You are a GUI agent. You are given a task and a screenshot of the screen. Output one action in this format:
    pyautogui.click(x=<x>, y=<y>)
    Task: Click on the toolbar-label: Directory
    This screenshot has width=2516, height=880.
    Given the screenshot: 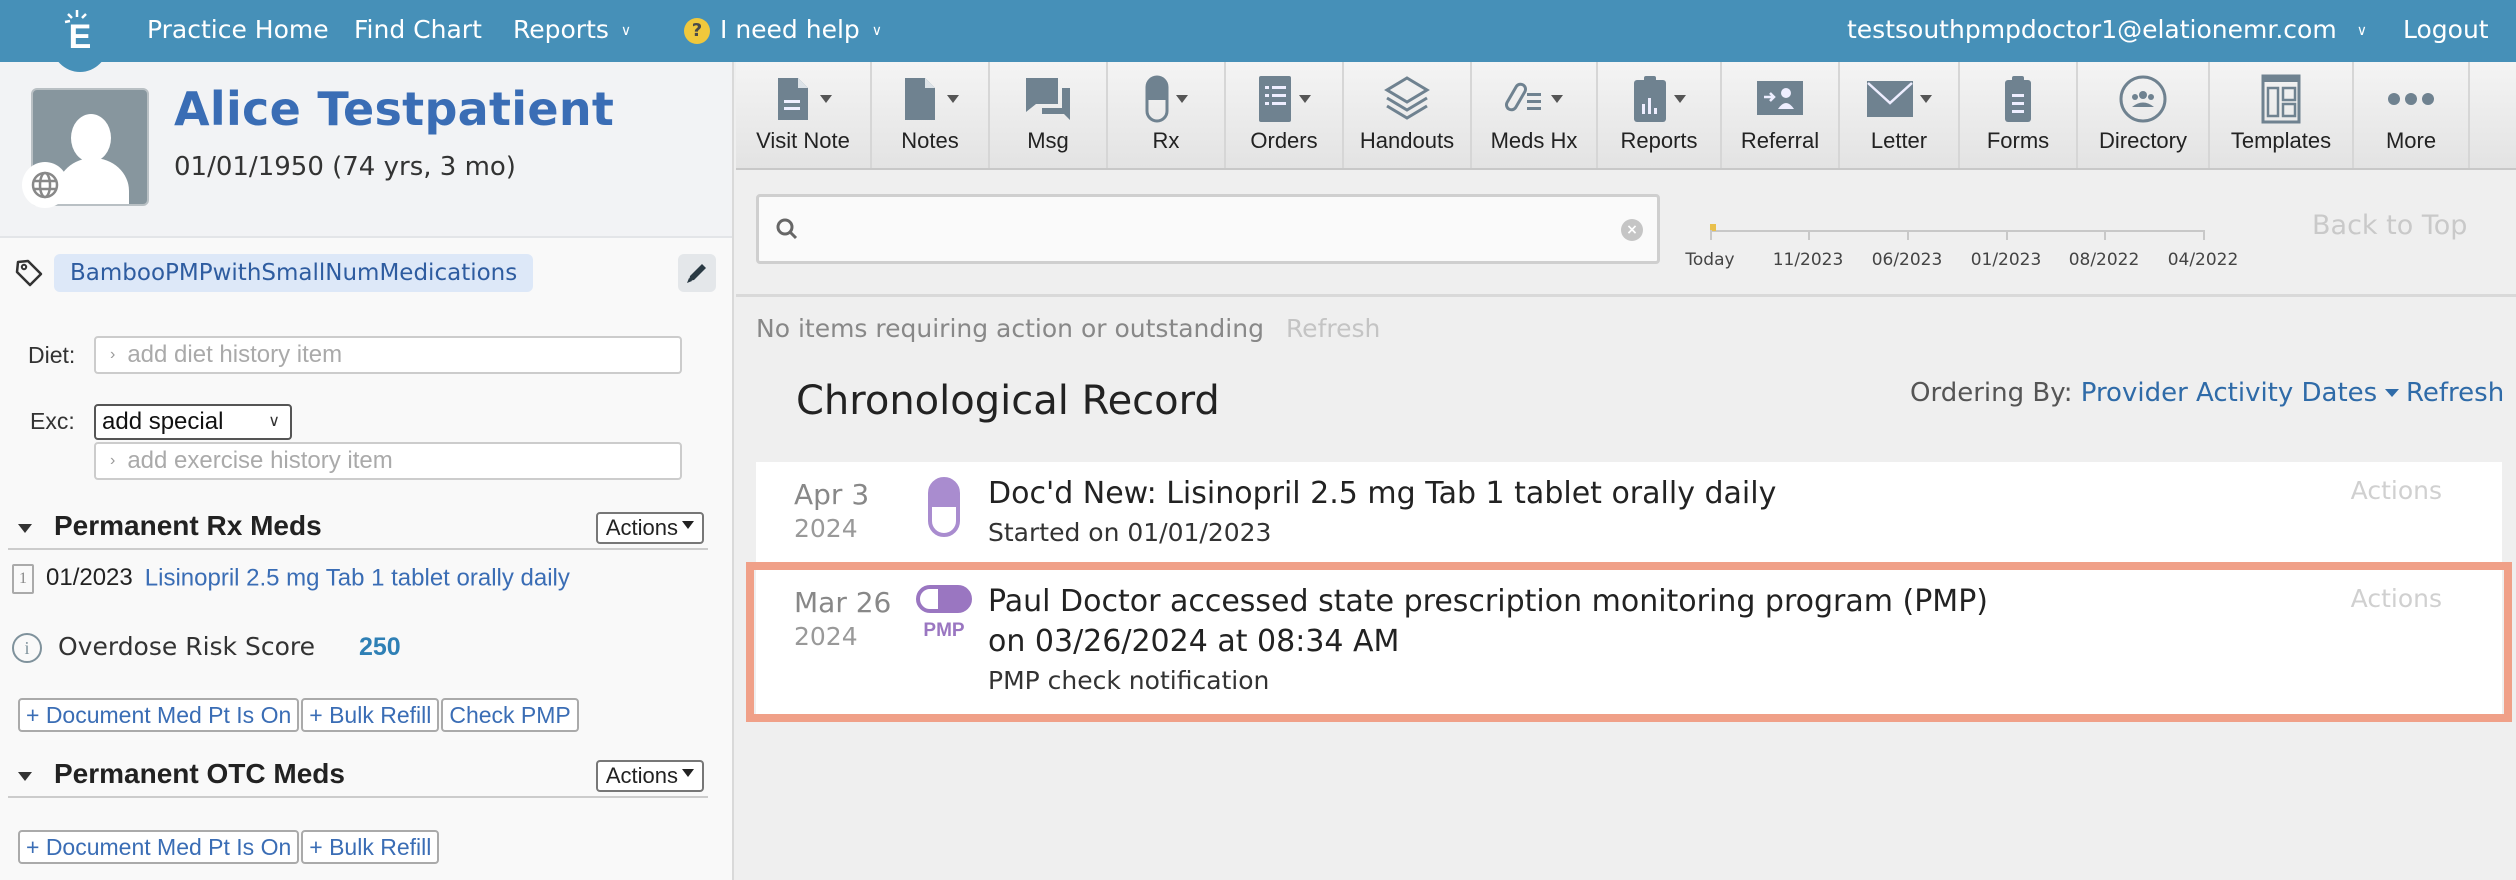 What is the action you would take?
    pyautogui.click(x=2142, y=140)
    